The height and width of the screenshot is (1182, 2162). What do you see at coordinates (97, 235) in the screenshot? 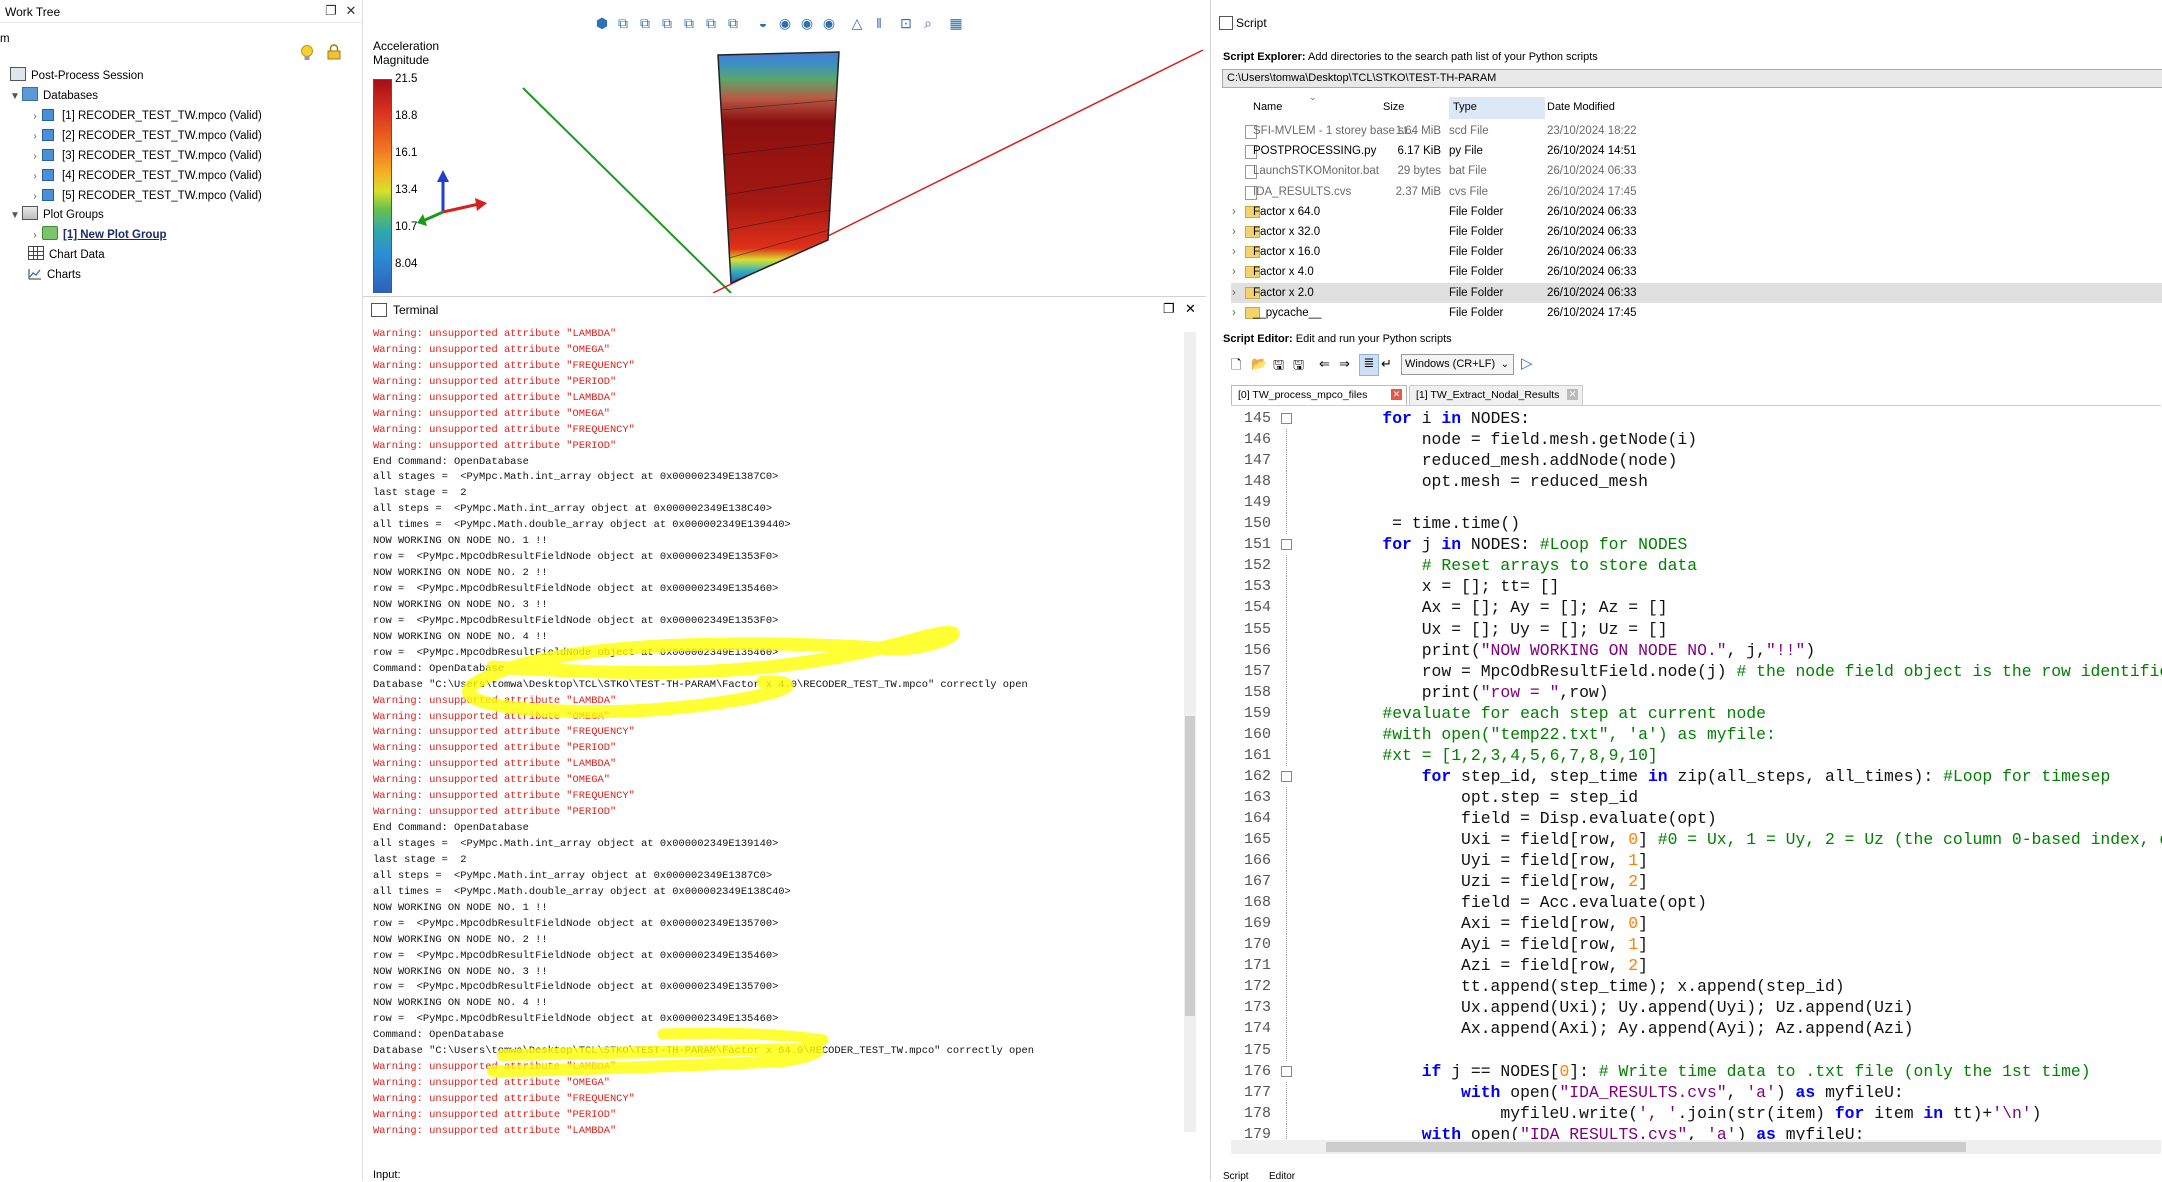
I see `tree-item-new-plot-group: › [1] New Plot Group` at bounding box center [97, 235].